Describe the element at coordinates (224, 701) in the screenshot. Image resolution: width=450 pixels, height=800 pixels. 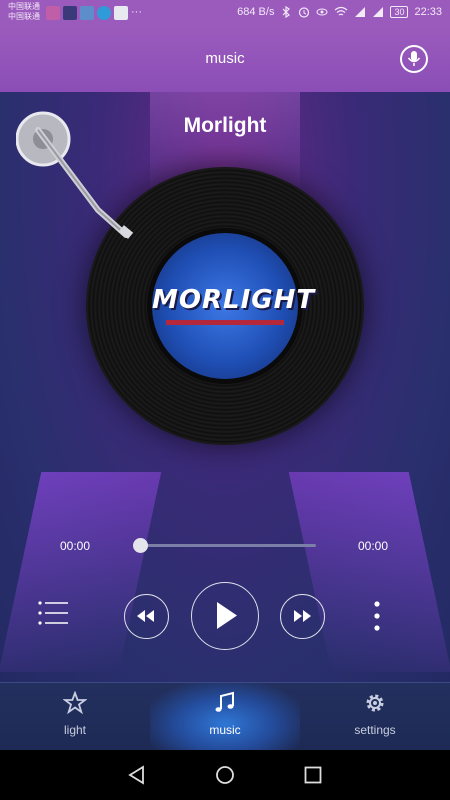
I see `music-note-icon` at that location.